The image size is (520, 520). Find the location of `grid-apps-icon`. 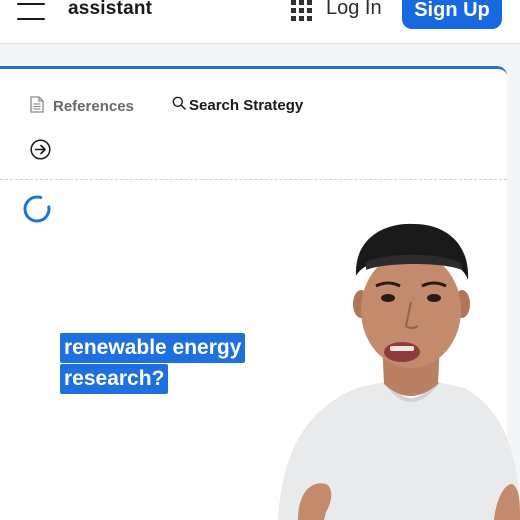

grid-apps-icon is located at coordinates (301, 10).